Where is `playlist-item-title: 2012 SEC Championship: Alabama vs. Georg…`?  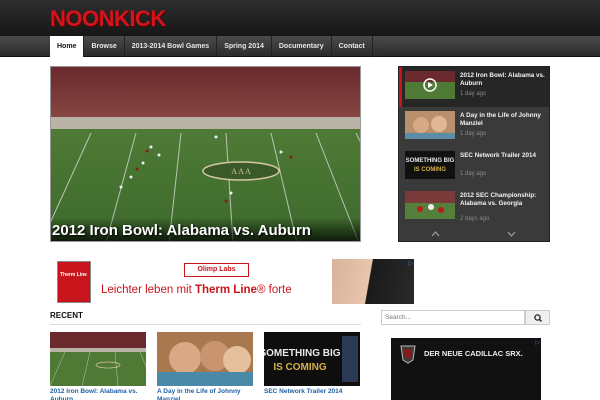 playlist-item-title: 2012 SEC Championship: Alabama vs. Georg… is located at coordinates (498, 199).